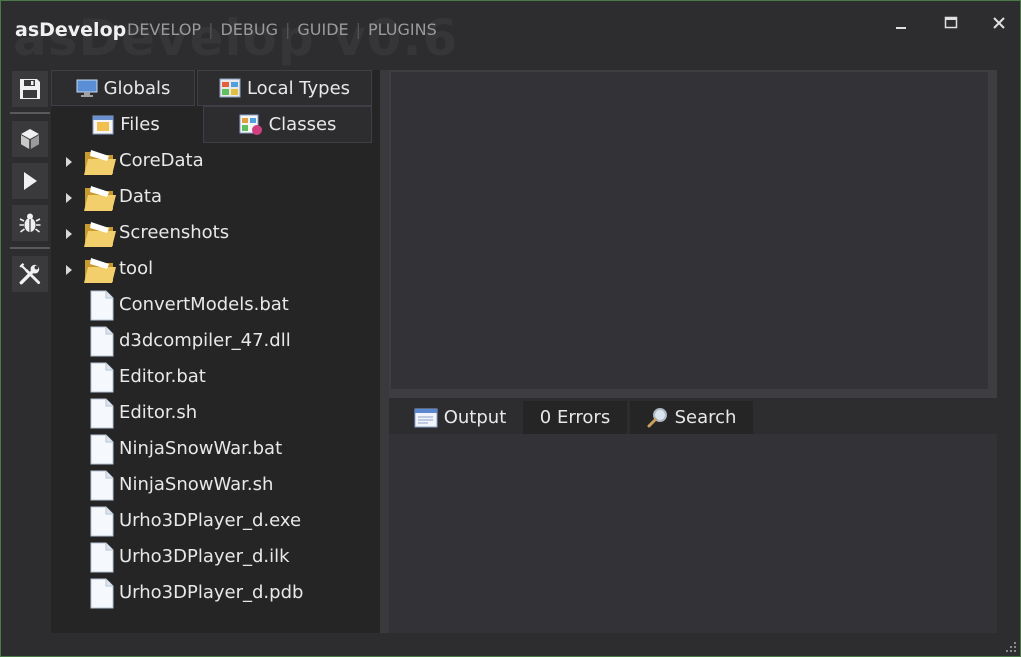 The image size is (1021, 657). What do you see at coordinates (1011, 647) in the screenshot?
I see `resize-grip-icon` at bounding box center [1011, 647].